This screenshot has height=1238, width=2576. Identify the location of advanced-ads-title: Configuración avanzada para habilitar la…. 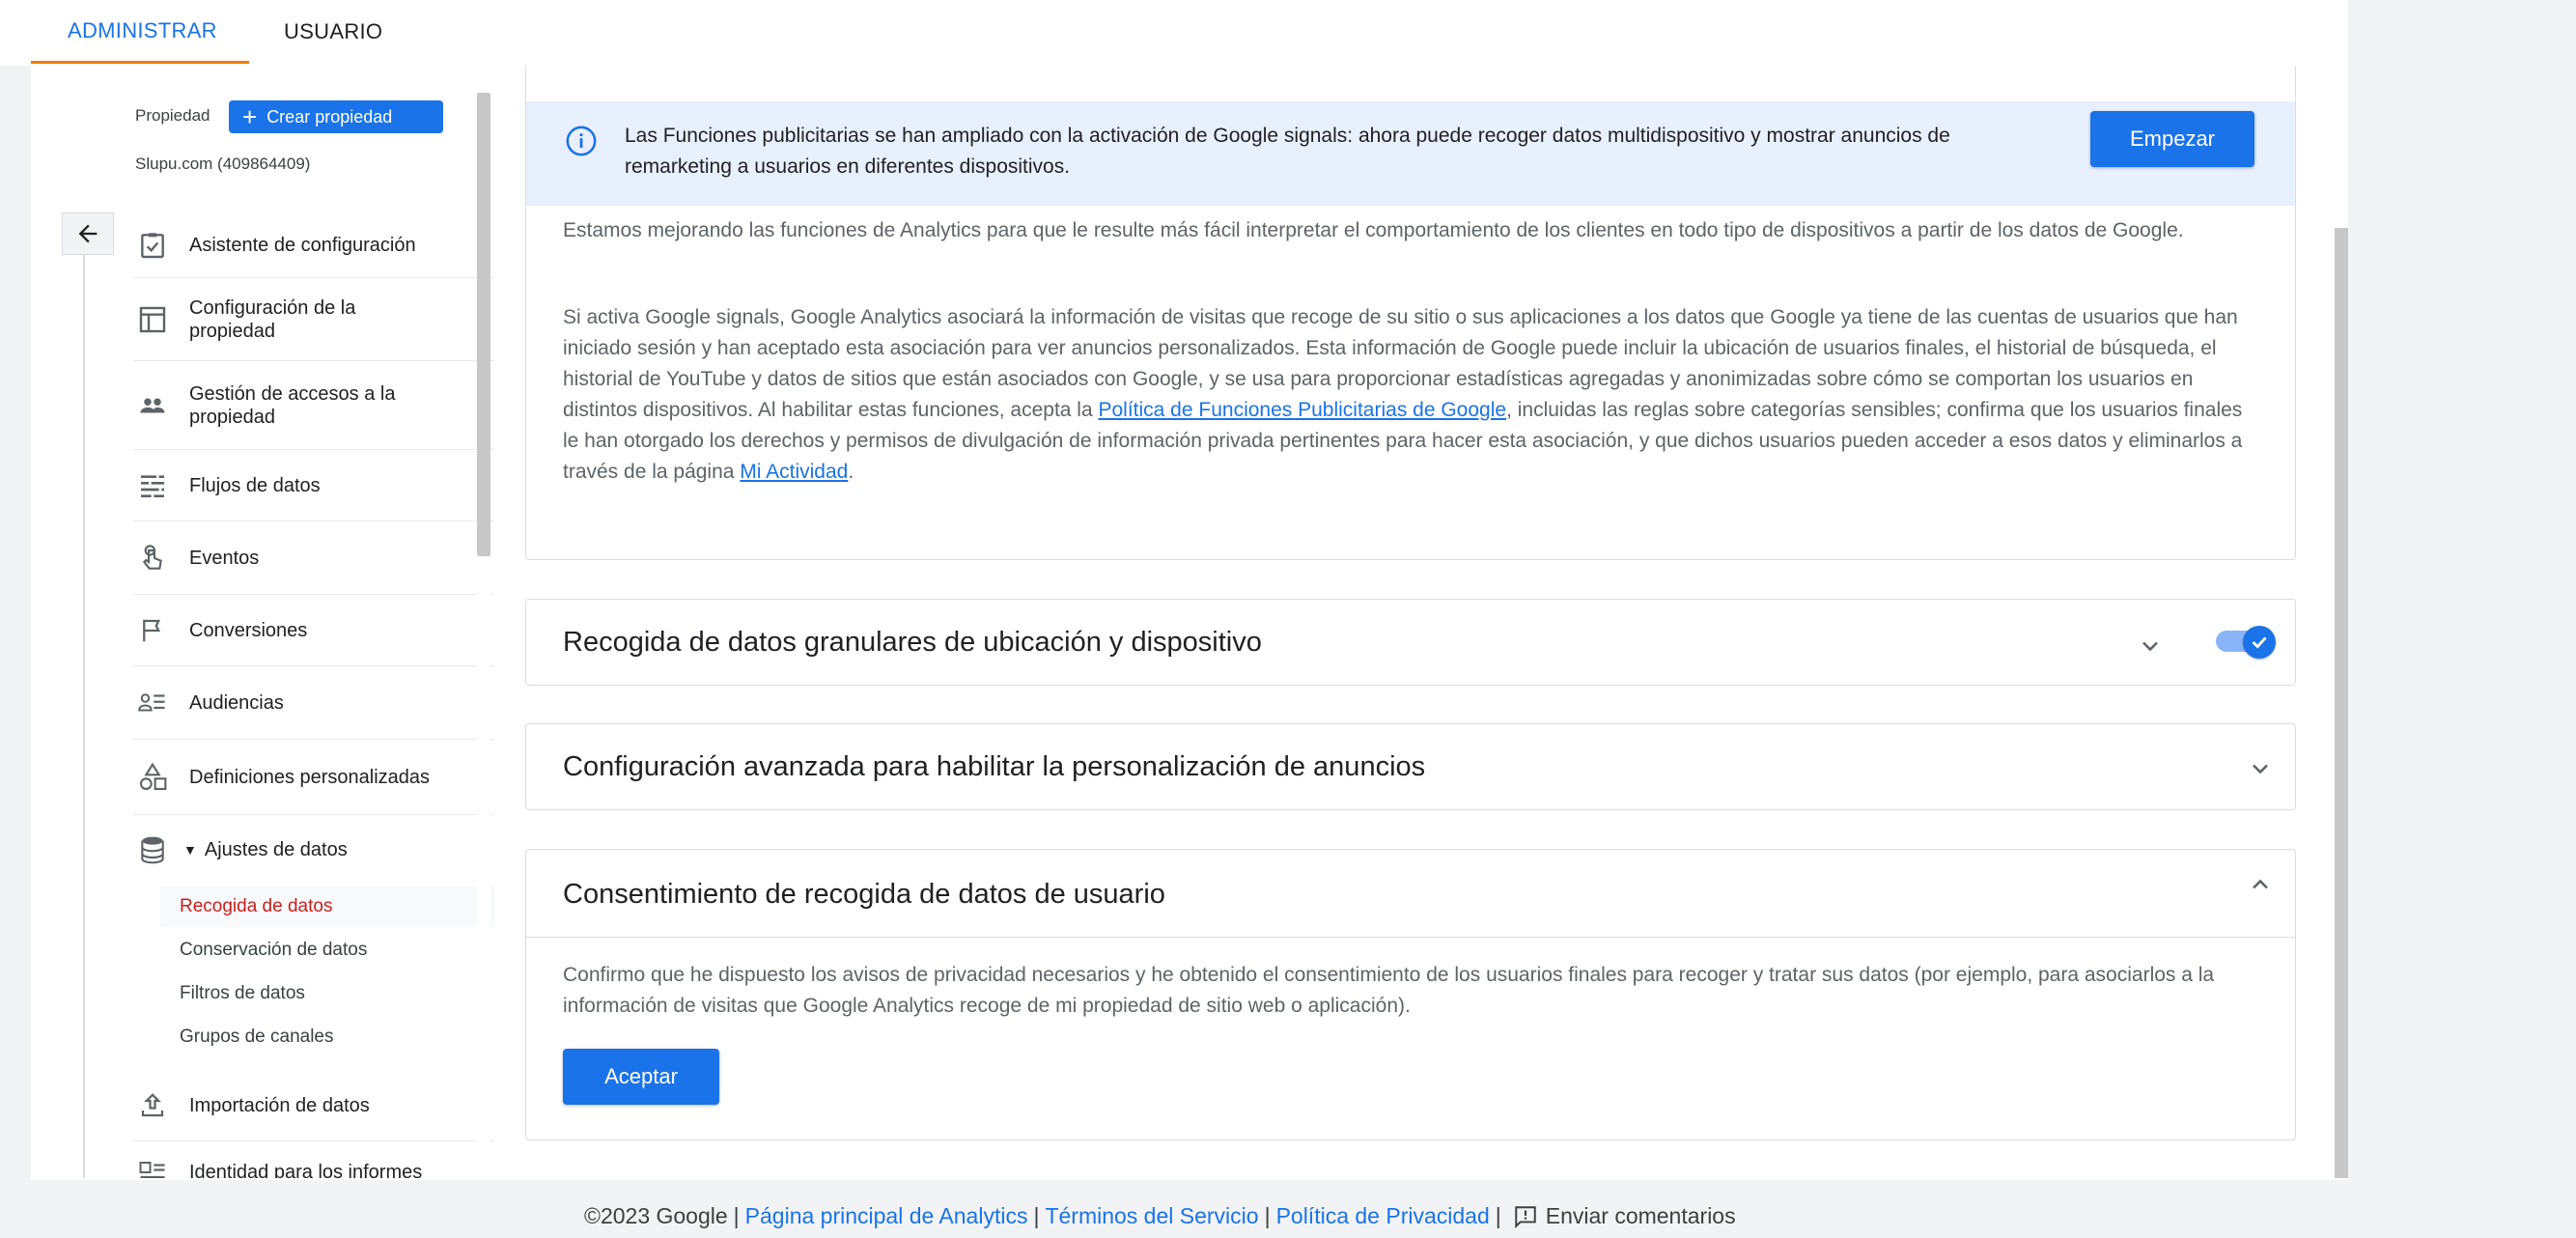
(995, 766).